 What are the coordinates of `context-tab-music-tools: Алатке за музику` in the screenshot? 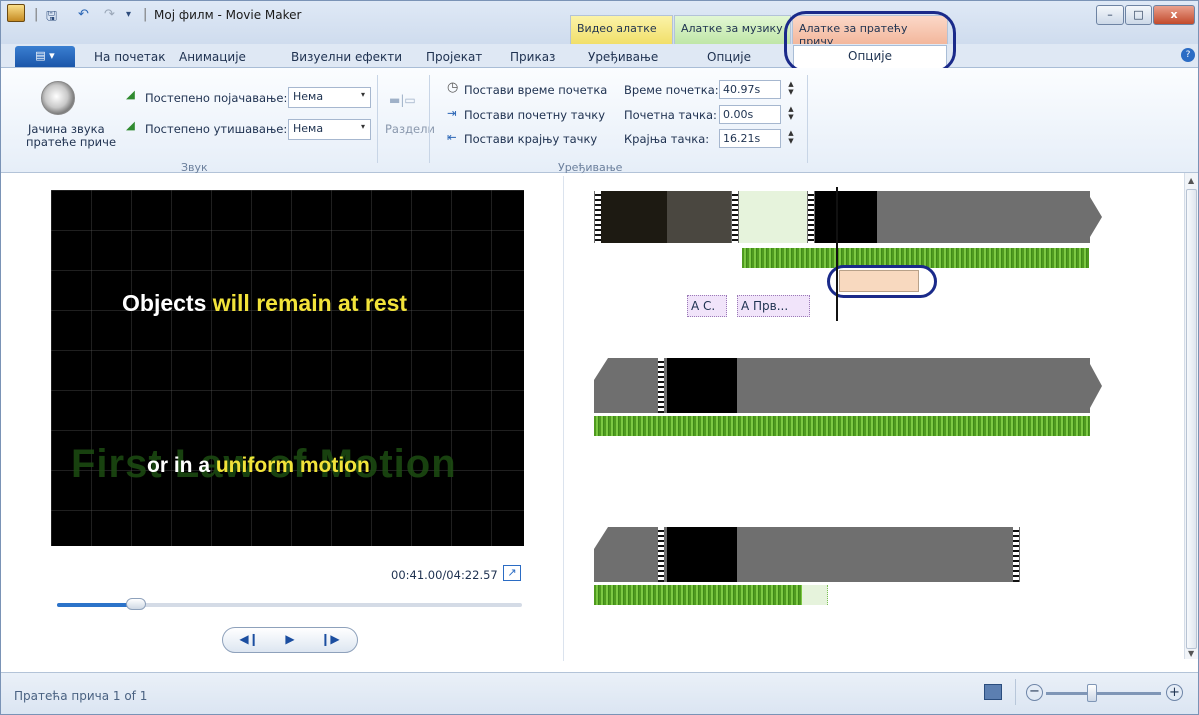 It's located at (732, 29).